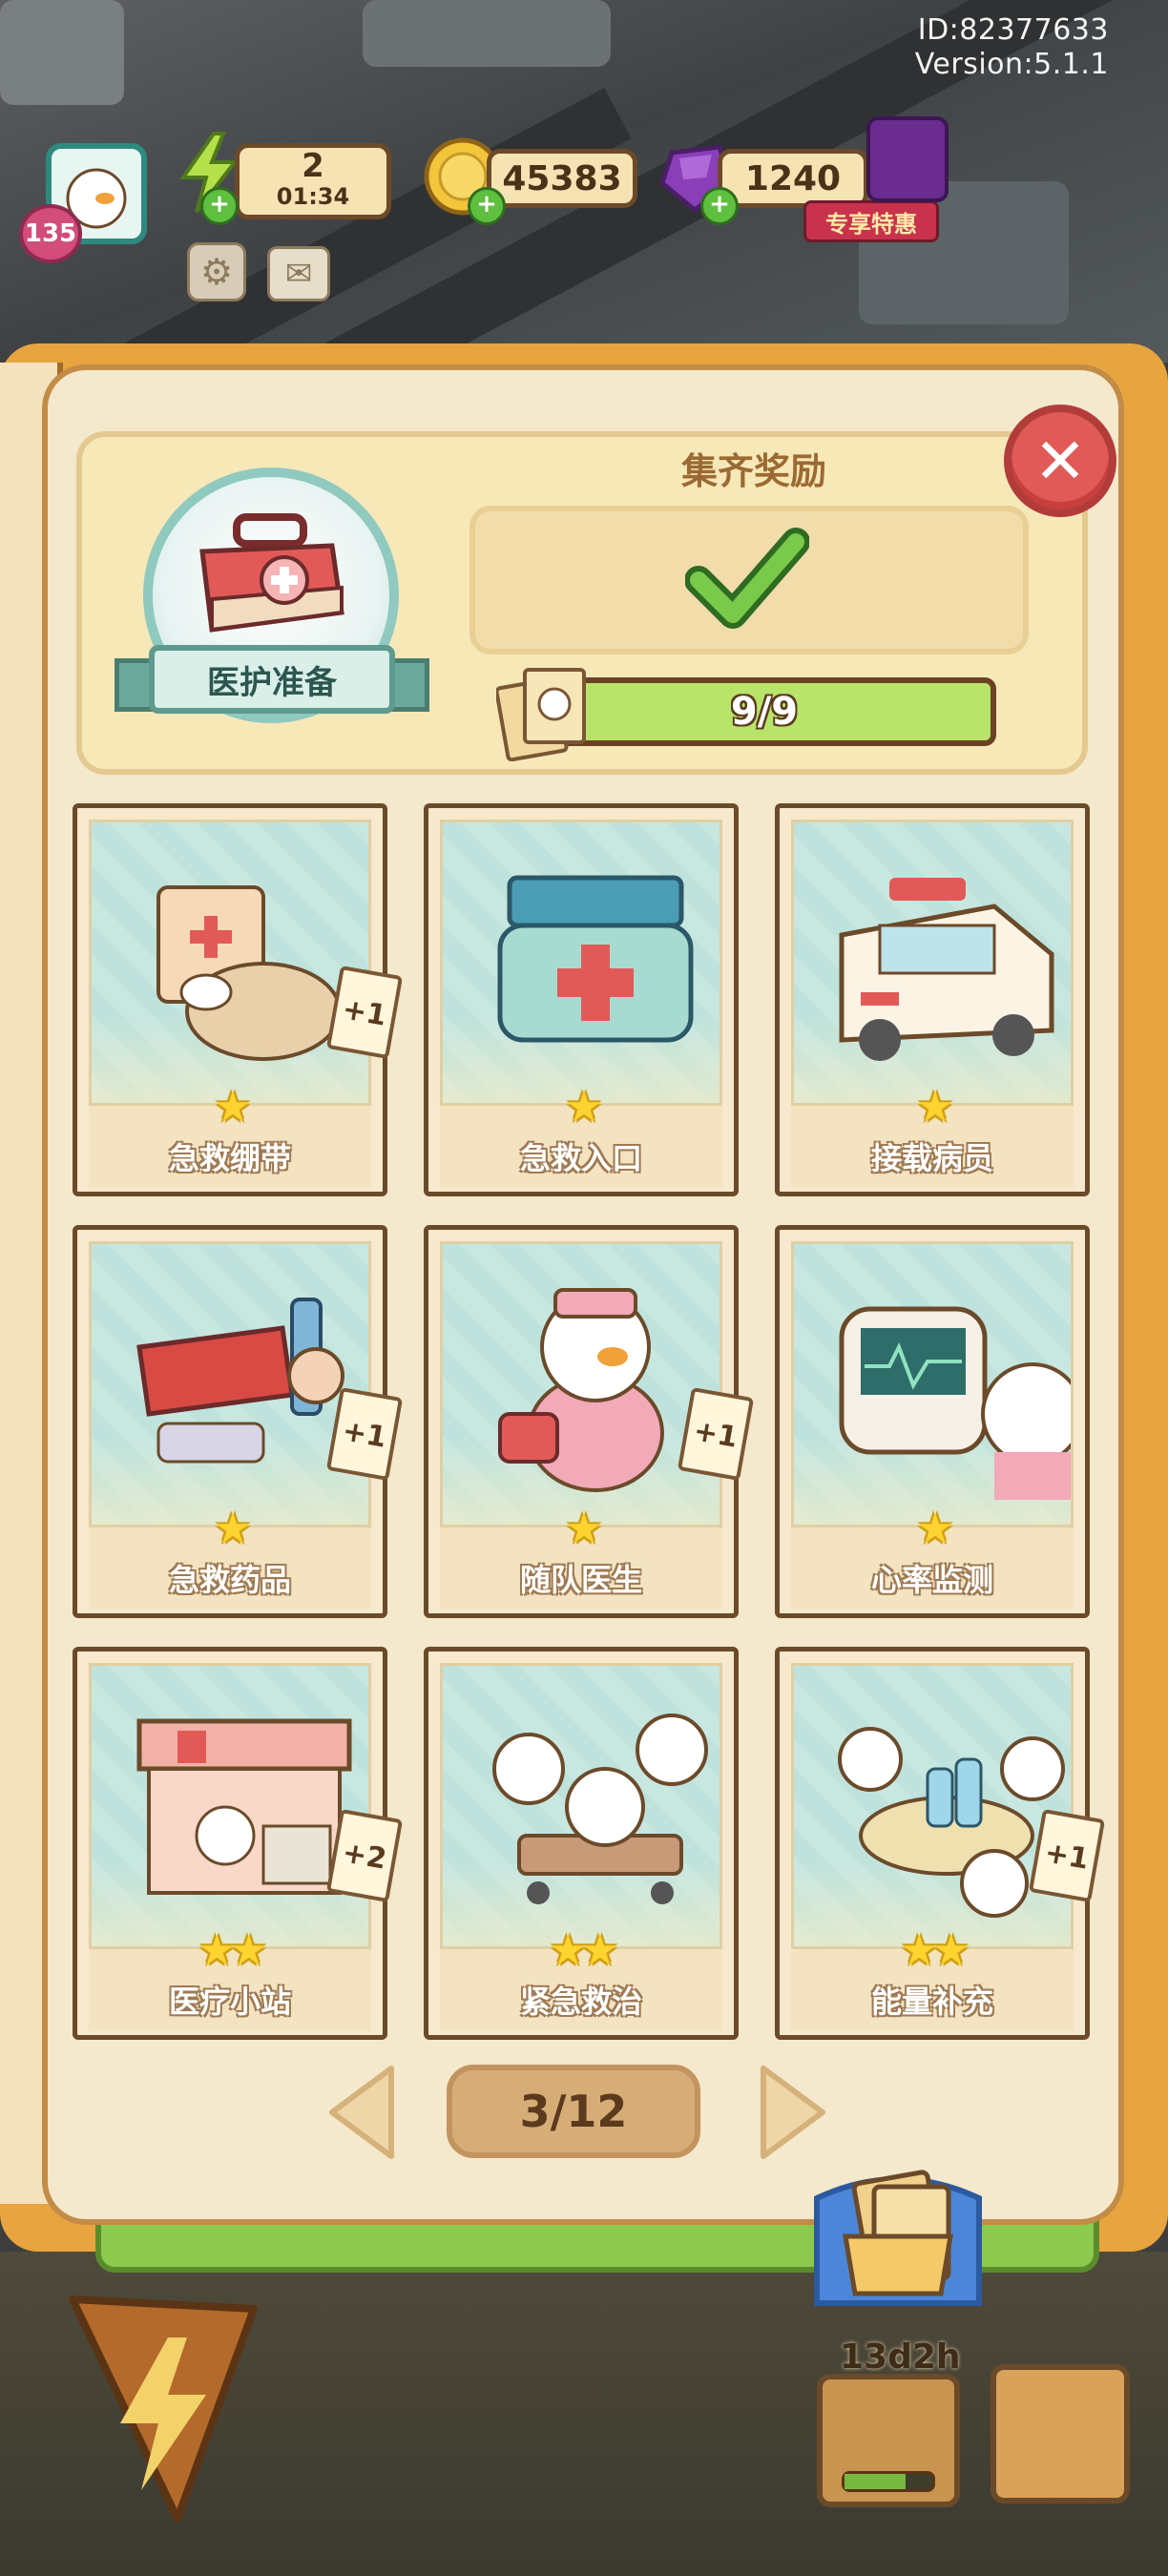 The width and height of the screenshot is (1168, 2576). Describe the element at coordinates (792, 2112) in the screenshot. I see `next-page-arrow-icon` at that location.